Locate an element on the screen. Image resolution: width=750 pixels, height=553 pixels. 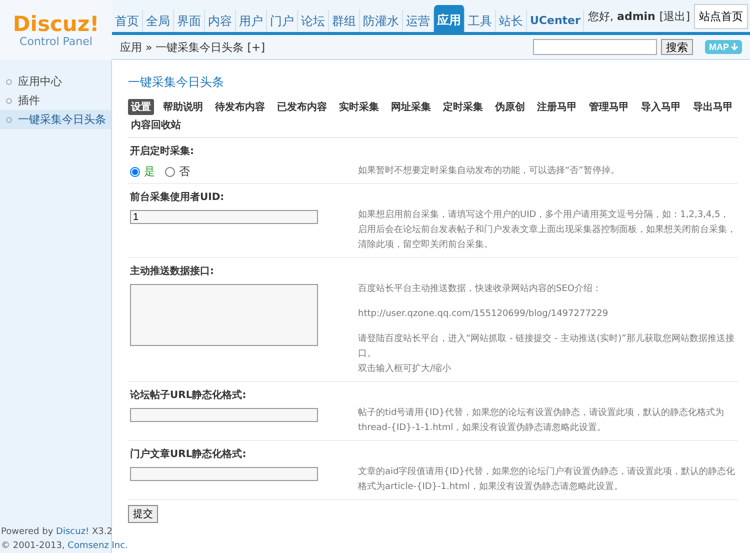
site-home-button: 站点首页 is located at coordinates (721, 16).